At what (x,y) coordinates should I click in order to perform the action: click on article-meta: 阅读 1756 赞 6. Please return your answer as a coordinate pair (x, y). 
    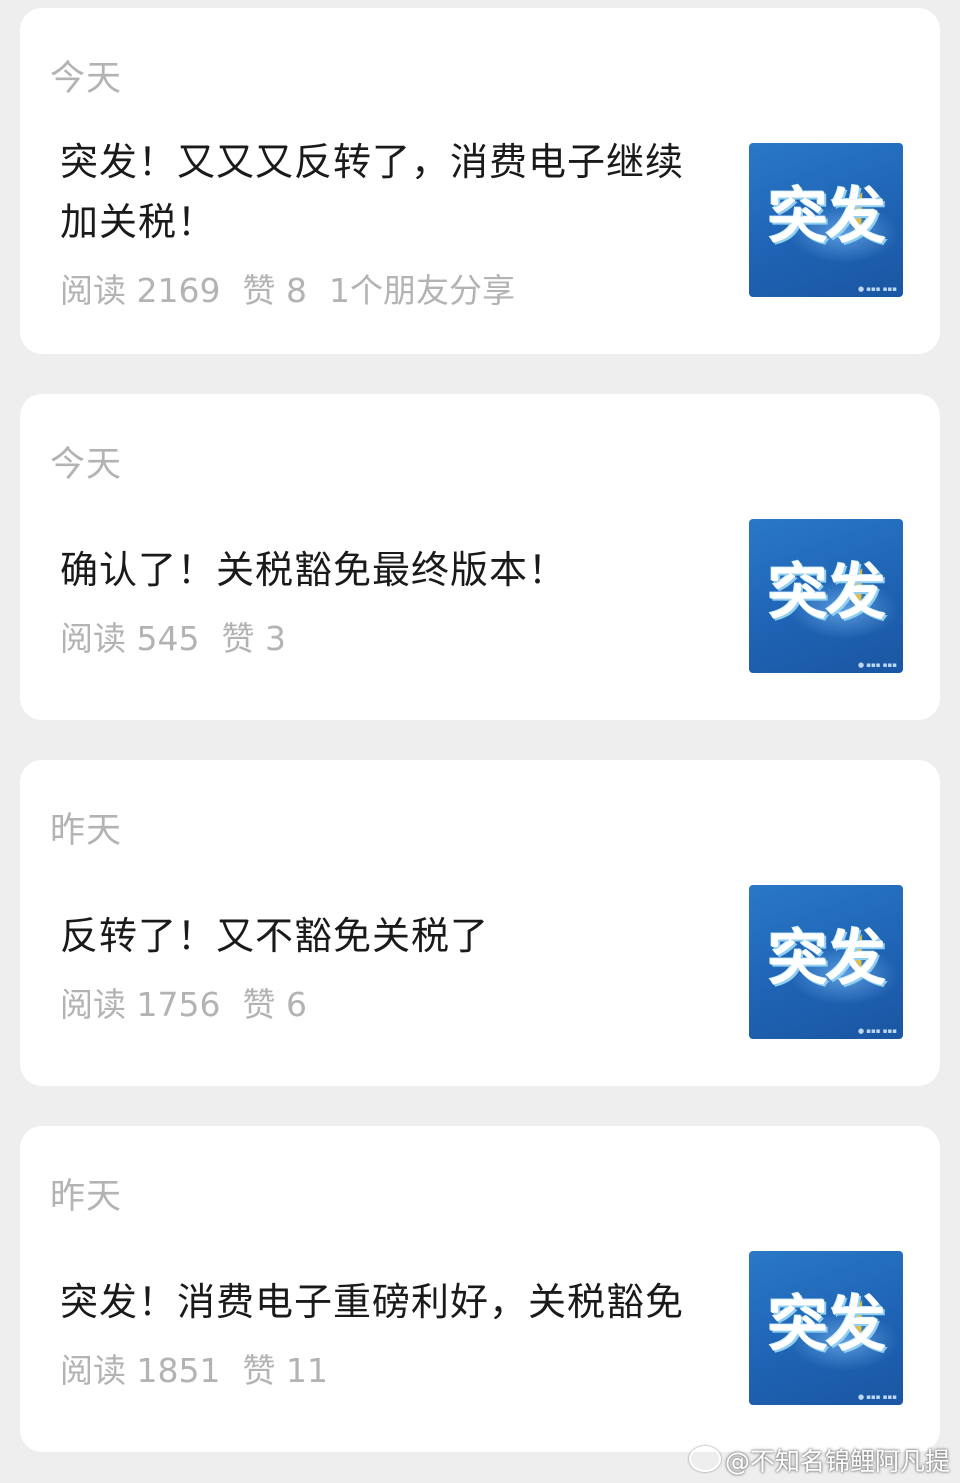
    Looking at the image, I should click on (194, 1002).